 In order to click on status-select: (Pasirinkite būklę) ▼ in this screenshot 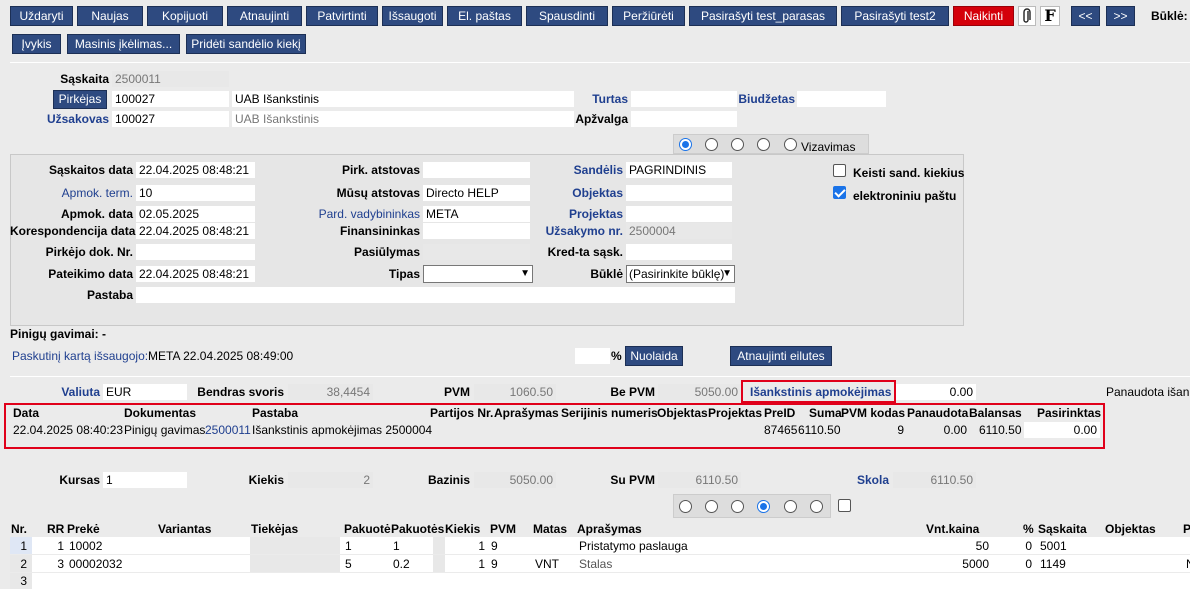, I will do `click(680, 274)`.